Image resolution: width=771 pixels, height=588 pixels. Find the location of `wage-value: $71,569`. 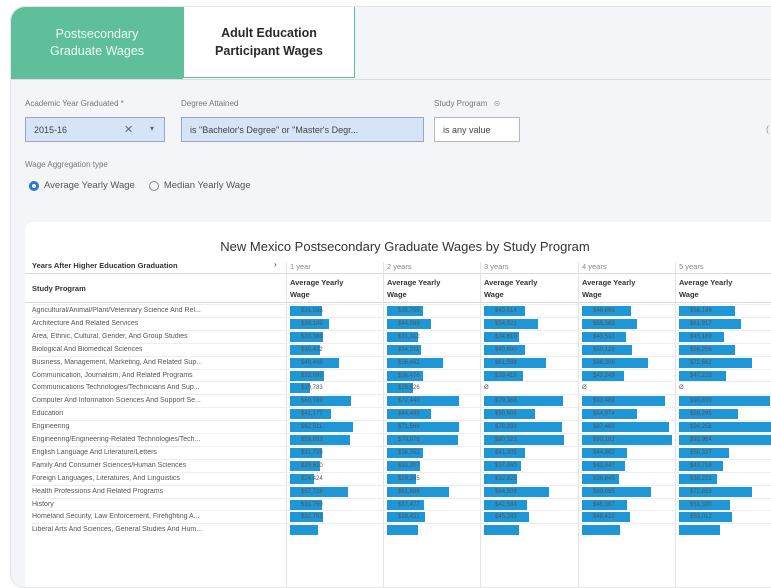

wage-value: $71,569 is located at coordinates (409, 427).